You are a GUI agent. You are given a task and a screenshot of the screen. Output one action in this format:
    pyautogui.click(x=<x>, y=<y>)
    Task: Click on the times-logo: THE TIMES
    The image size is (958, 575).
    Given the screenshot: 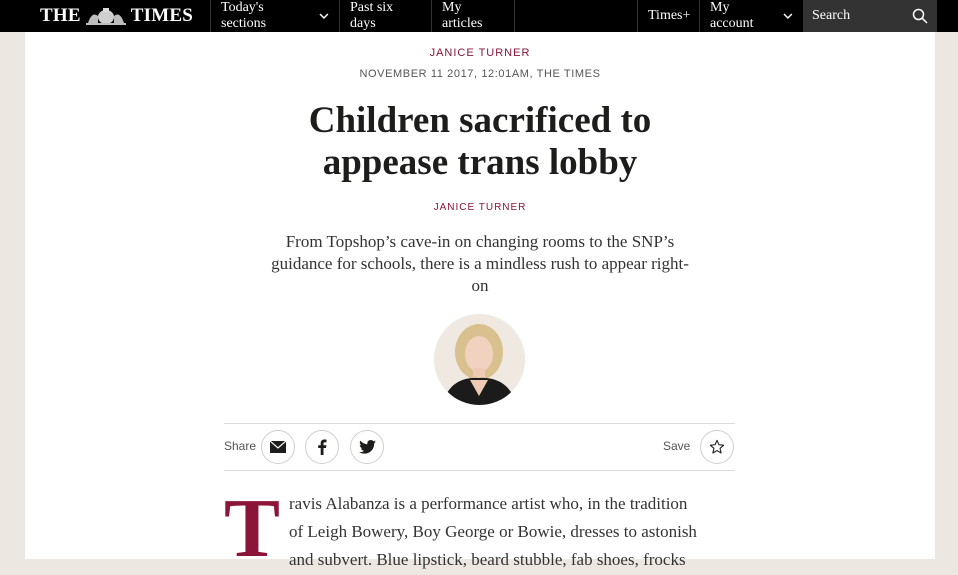 What is the action you would take?
    pyautogui.click(x=116, y=16)
    